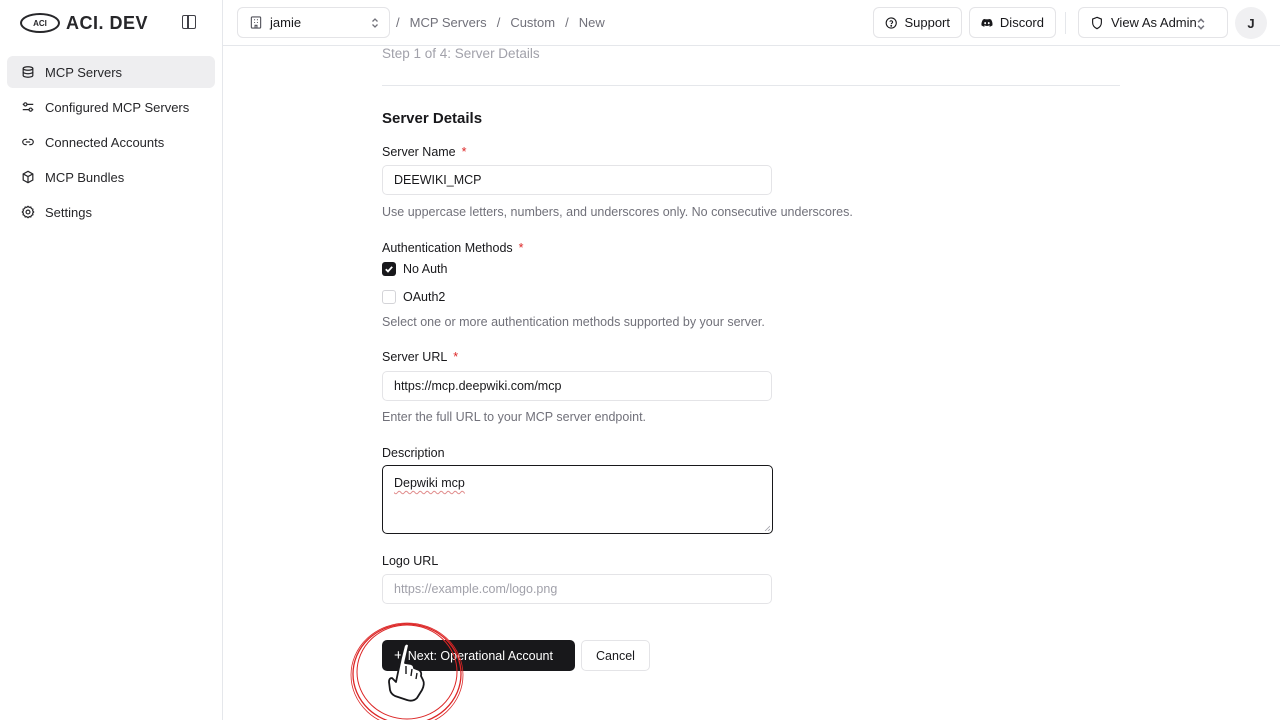 This screenshot has width=1280, height=720. Describe the element at coordinates (68, 212) in the screenshot. I see `sidebar-item-label: Settings` at that location.